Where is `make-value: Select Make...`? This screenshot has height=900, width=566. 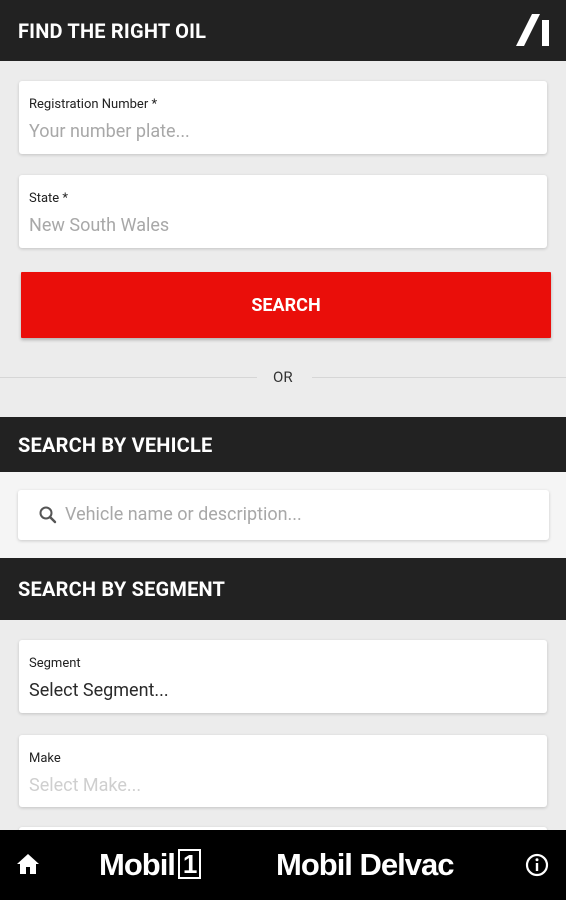 make-value: Select Make... is located at coordinates (85, 785).